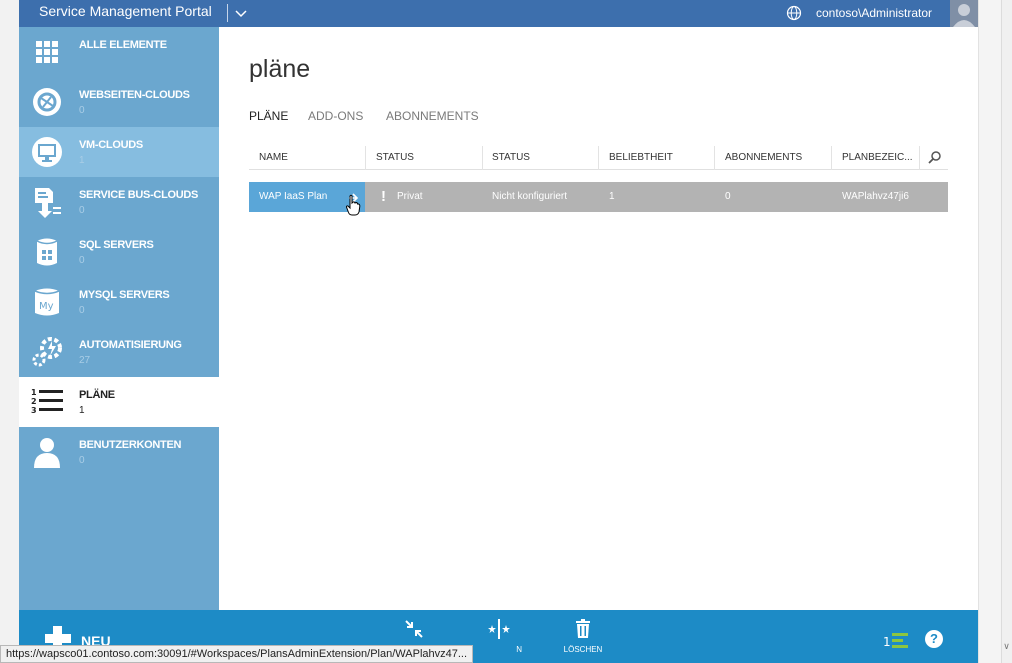  What do you see at coordinates (116, 245) in the screenshot?
I see `sidebar-item-label: SQL SERVERS` at bounding box center [116, 245].